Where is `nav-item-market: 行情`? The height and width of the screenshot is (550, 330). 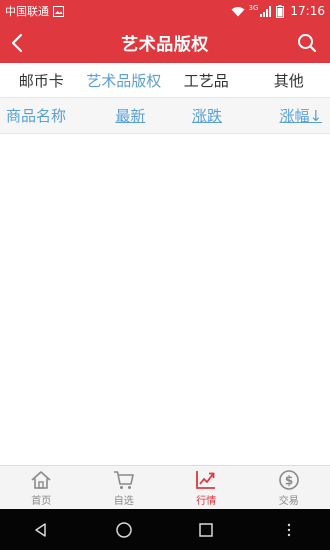 nav-item-market: 行情 is located at coordinates (206, 487).